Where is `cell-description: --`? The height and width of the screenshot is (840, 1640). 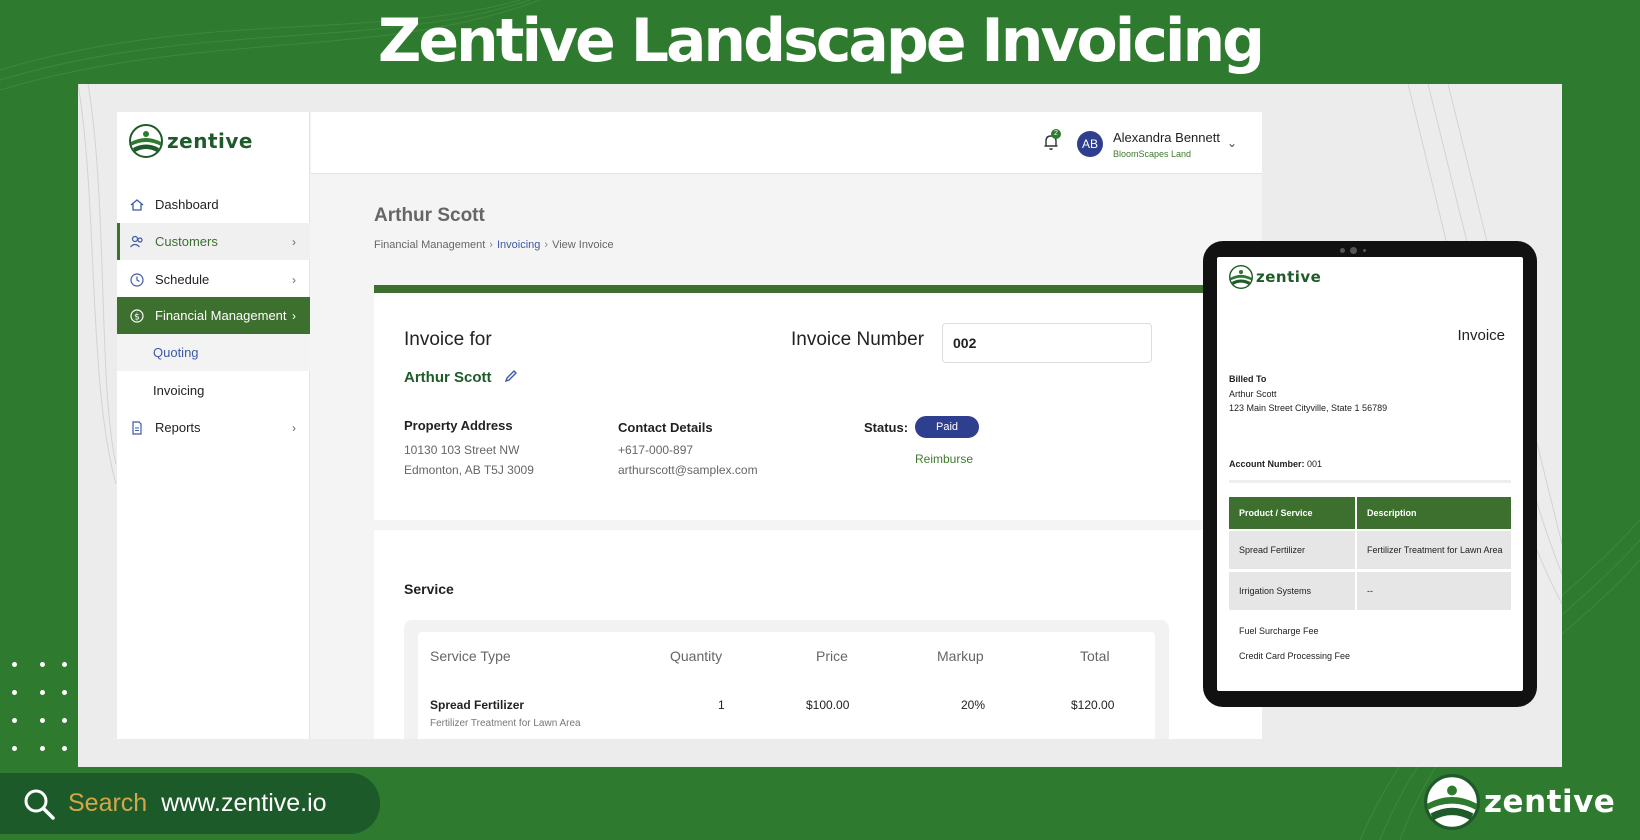
cell-description: -- is located at coordinates (1434, 591).